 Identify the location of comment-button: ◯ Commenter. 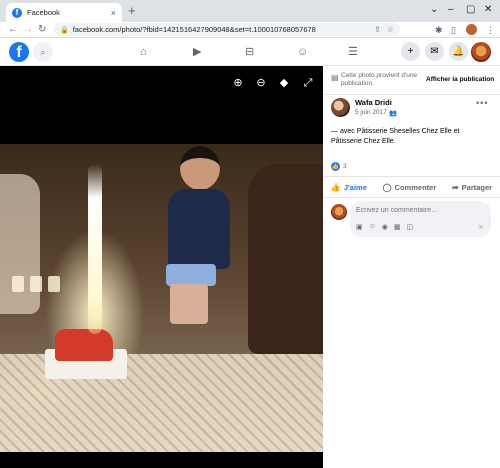
(410, 187).